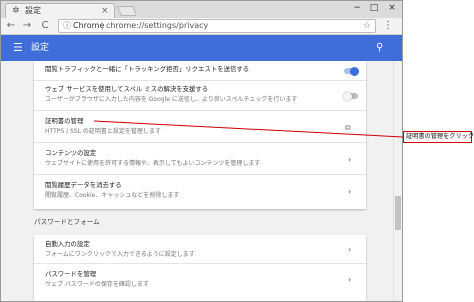  I want to click on callout-pointer-line, so click(248, 129).